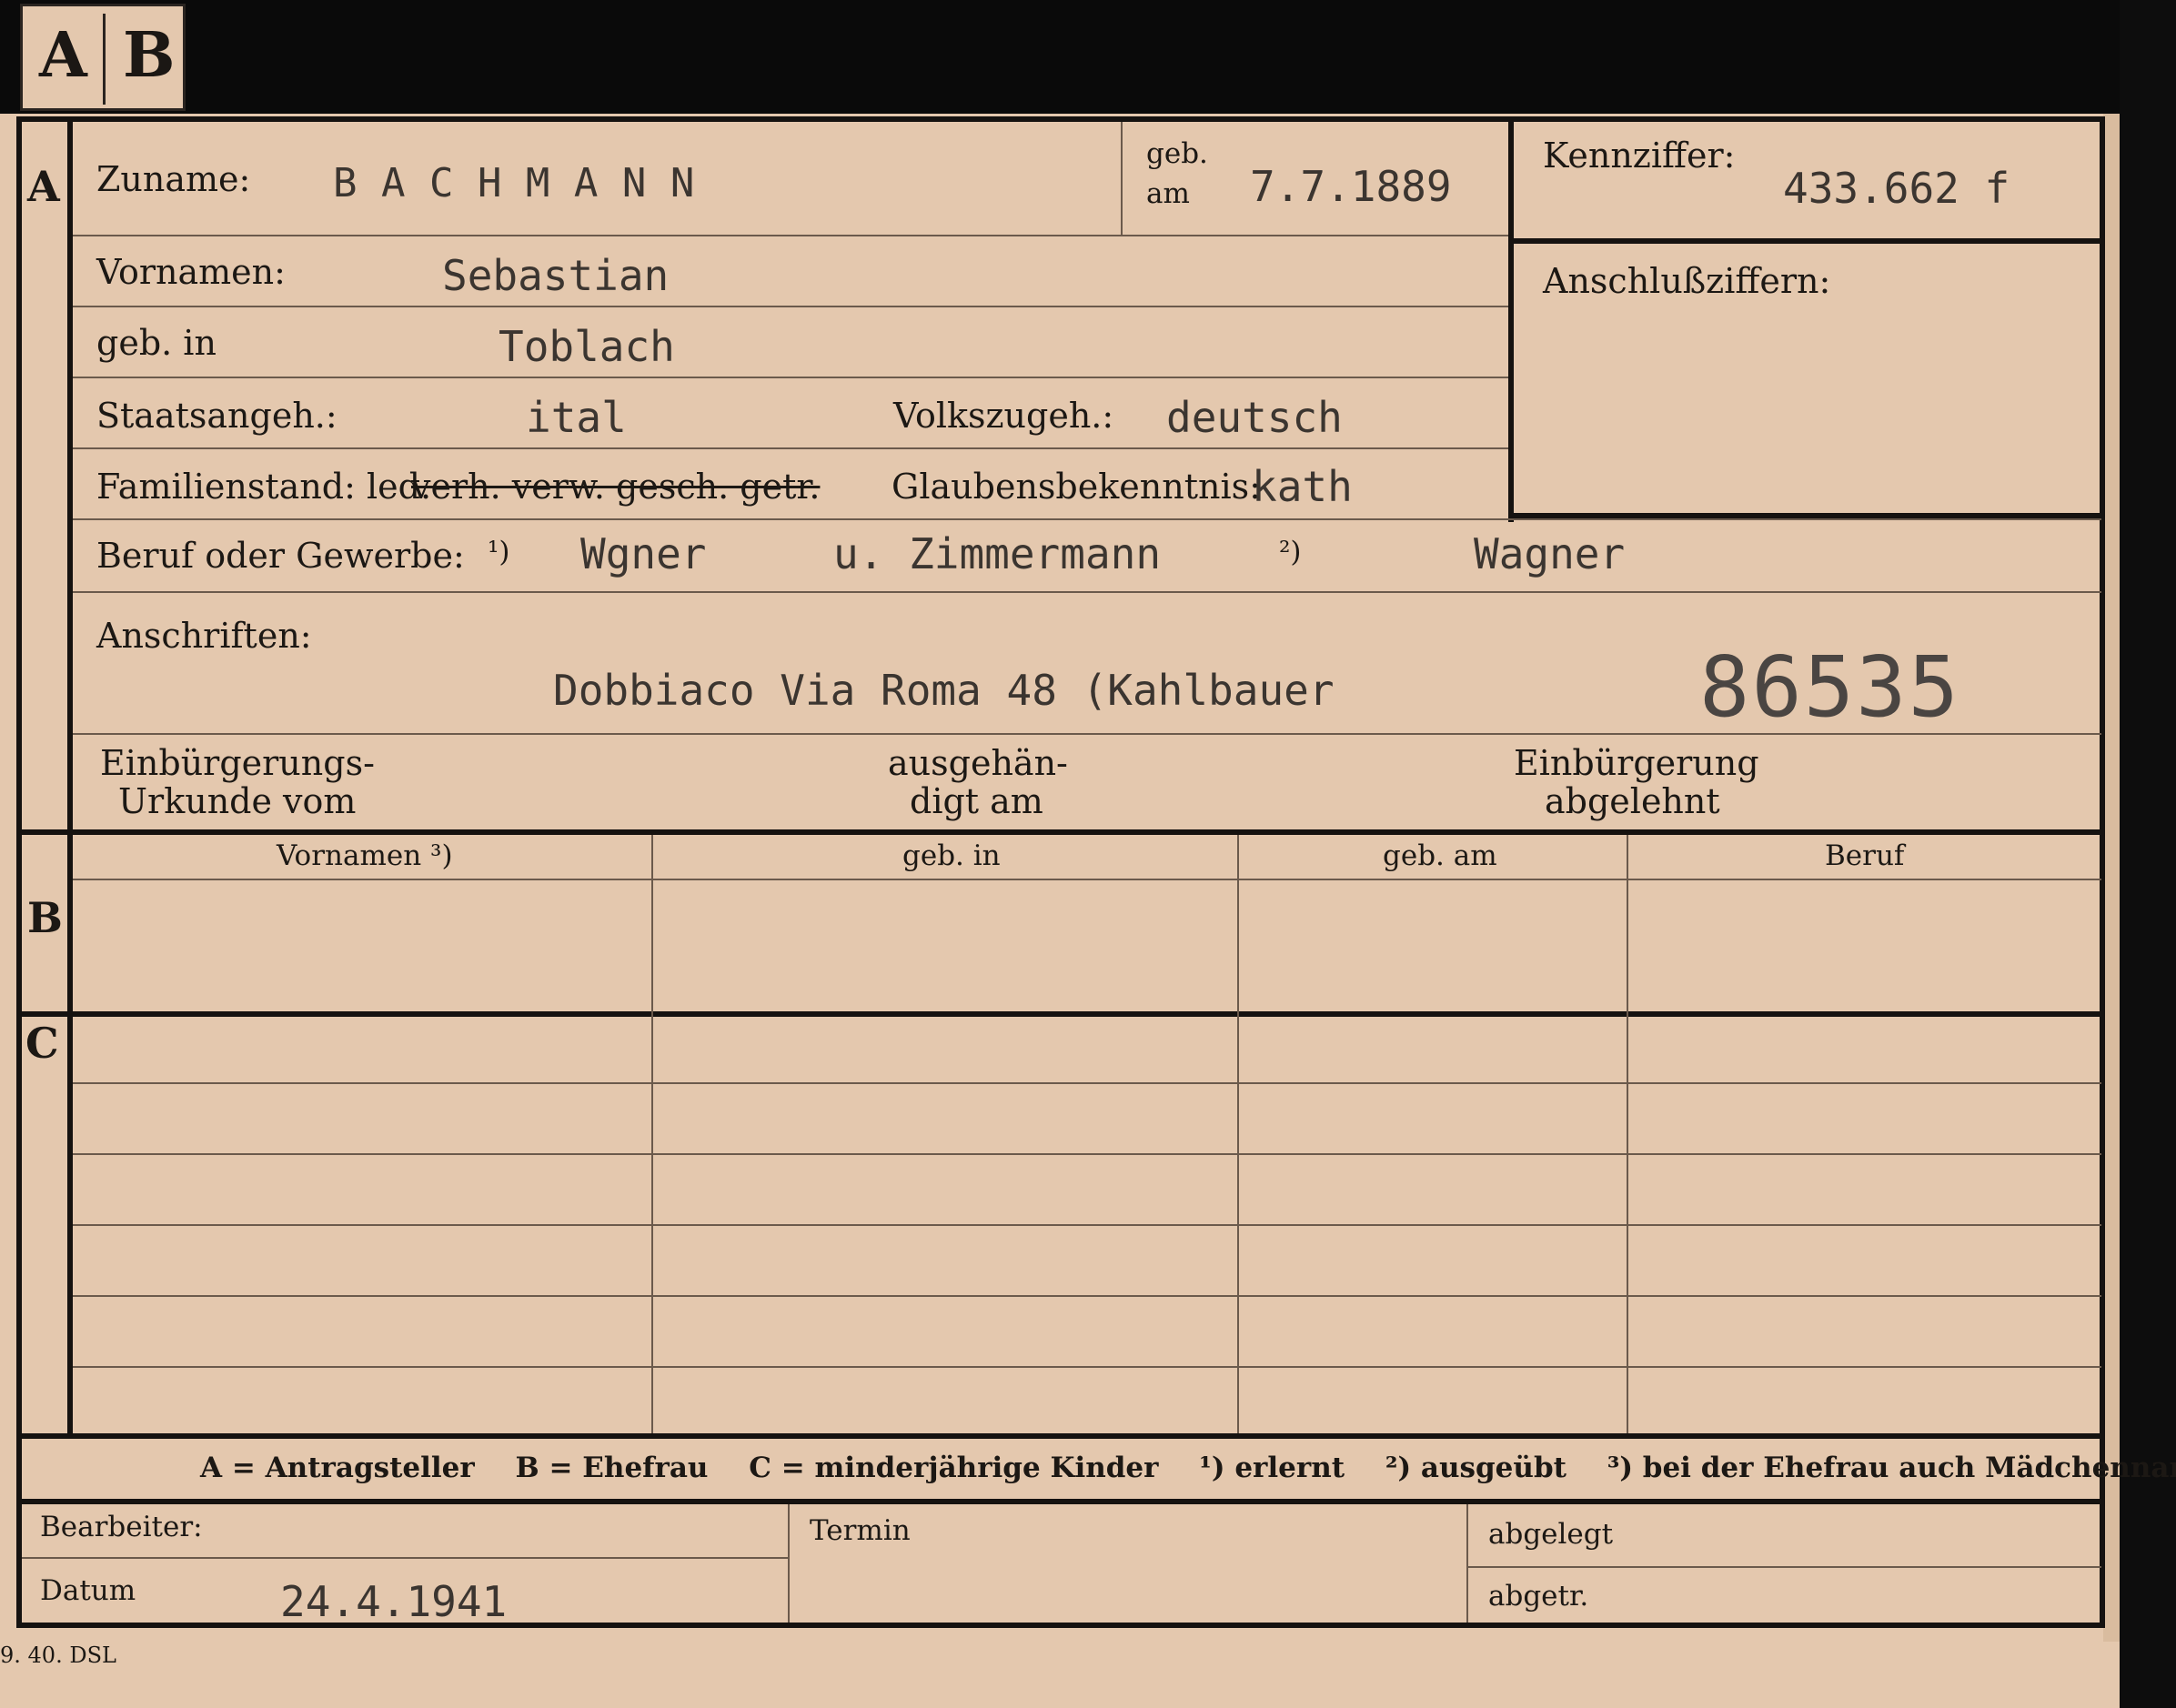 The image size is (2176, 1708). Describe the element at coordinates (1059, 119) in the screenshot. I see `frame-top` at that location.